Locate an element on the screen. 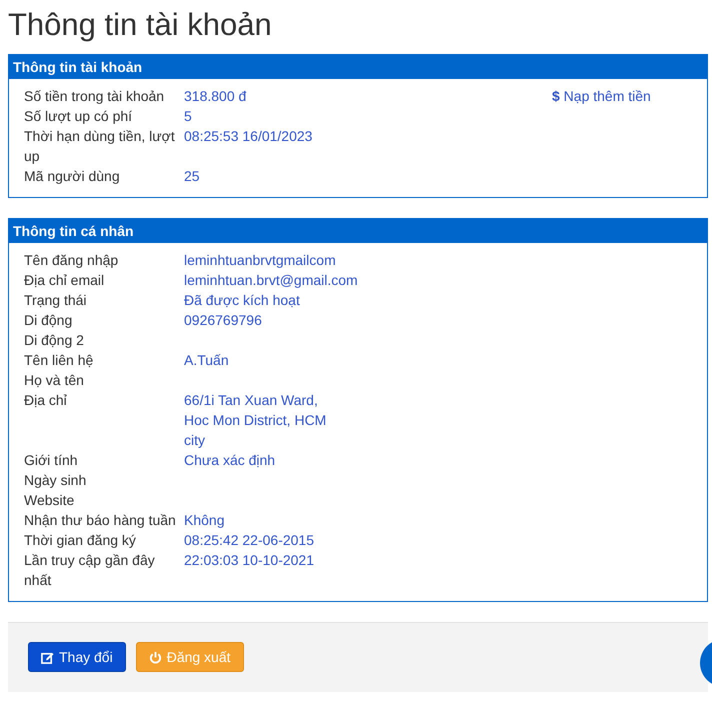 This screenshot has width=712, height=718. field-value: 25 is located at coordinates (192, 176).